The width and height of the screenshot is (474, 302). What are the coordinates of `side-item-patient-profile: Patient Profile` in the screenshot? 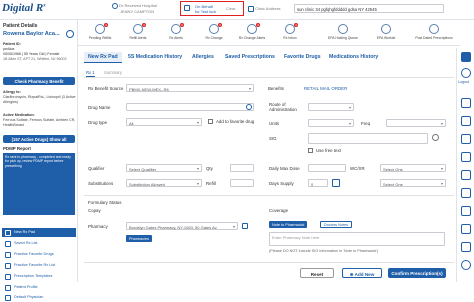 It's located at (39, 287).